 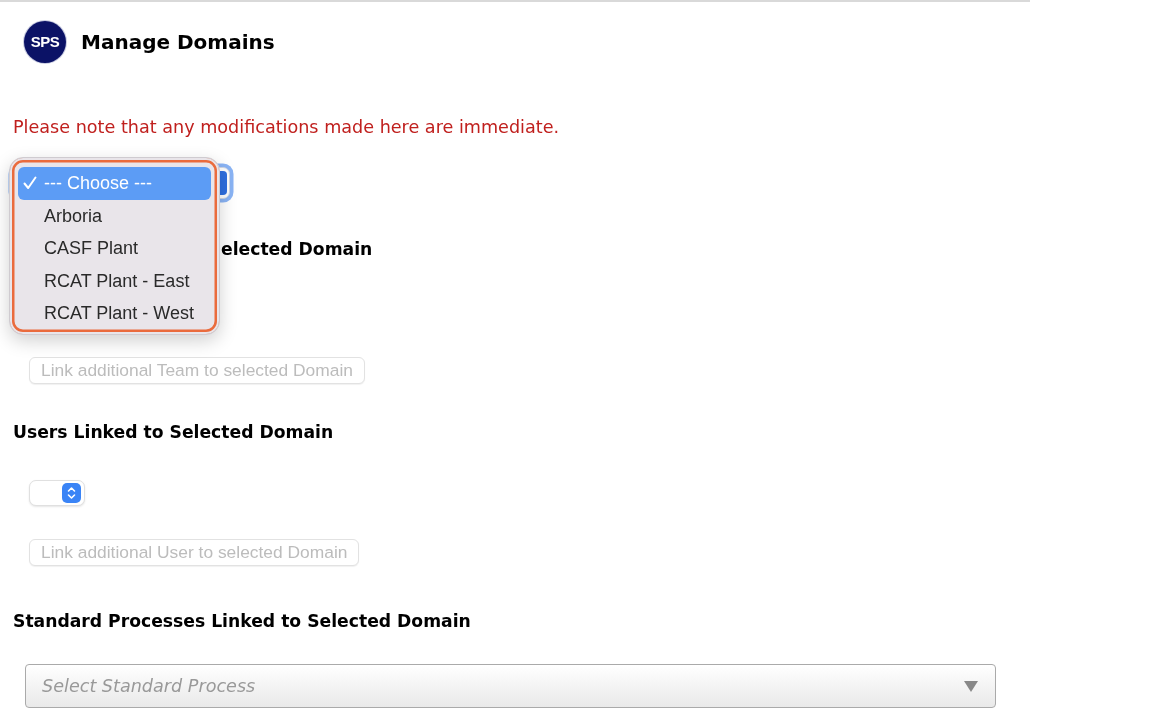 What do you see at coordinates (114, 313) in the screenshot?
I see `dropdown-option: RCAT Plant - West` at bounding box center [114, 313].